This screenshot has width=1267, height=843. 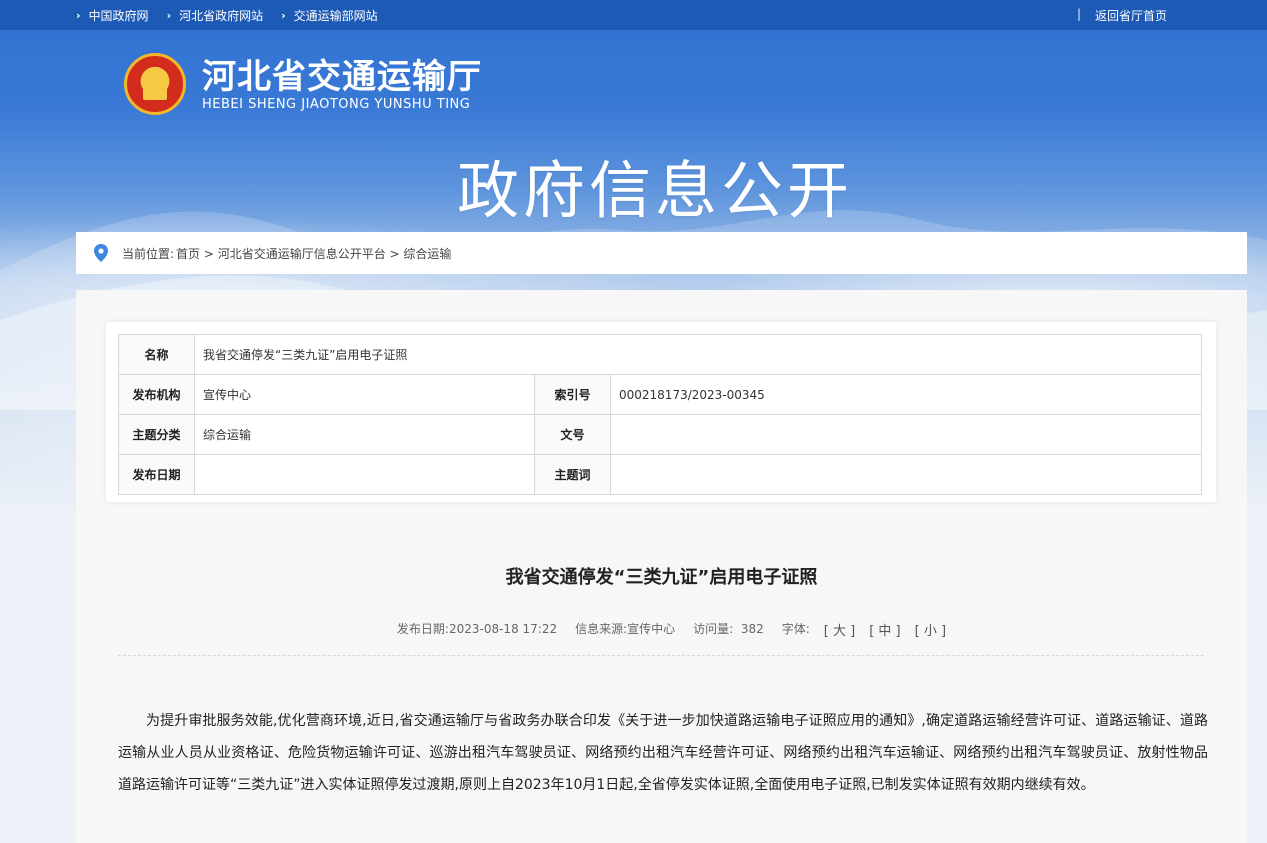 I want to click on name-label: 名称, so click(x=156, y=354).